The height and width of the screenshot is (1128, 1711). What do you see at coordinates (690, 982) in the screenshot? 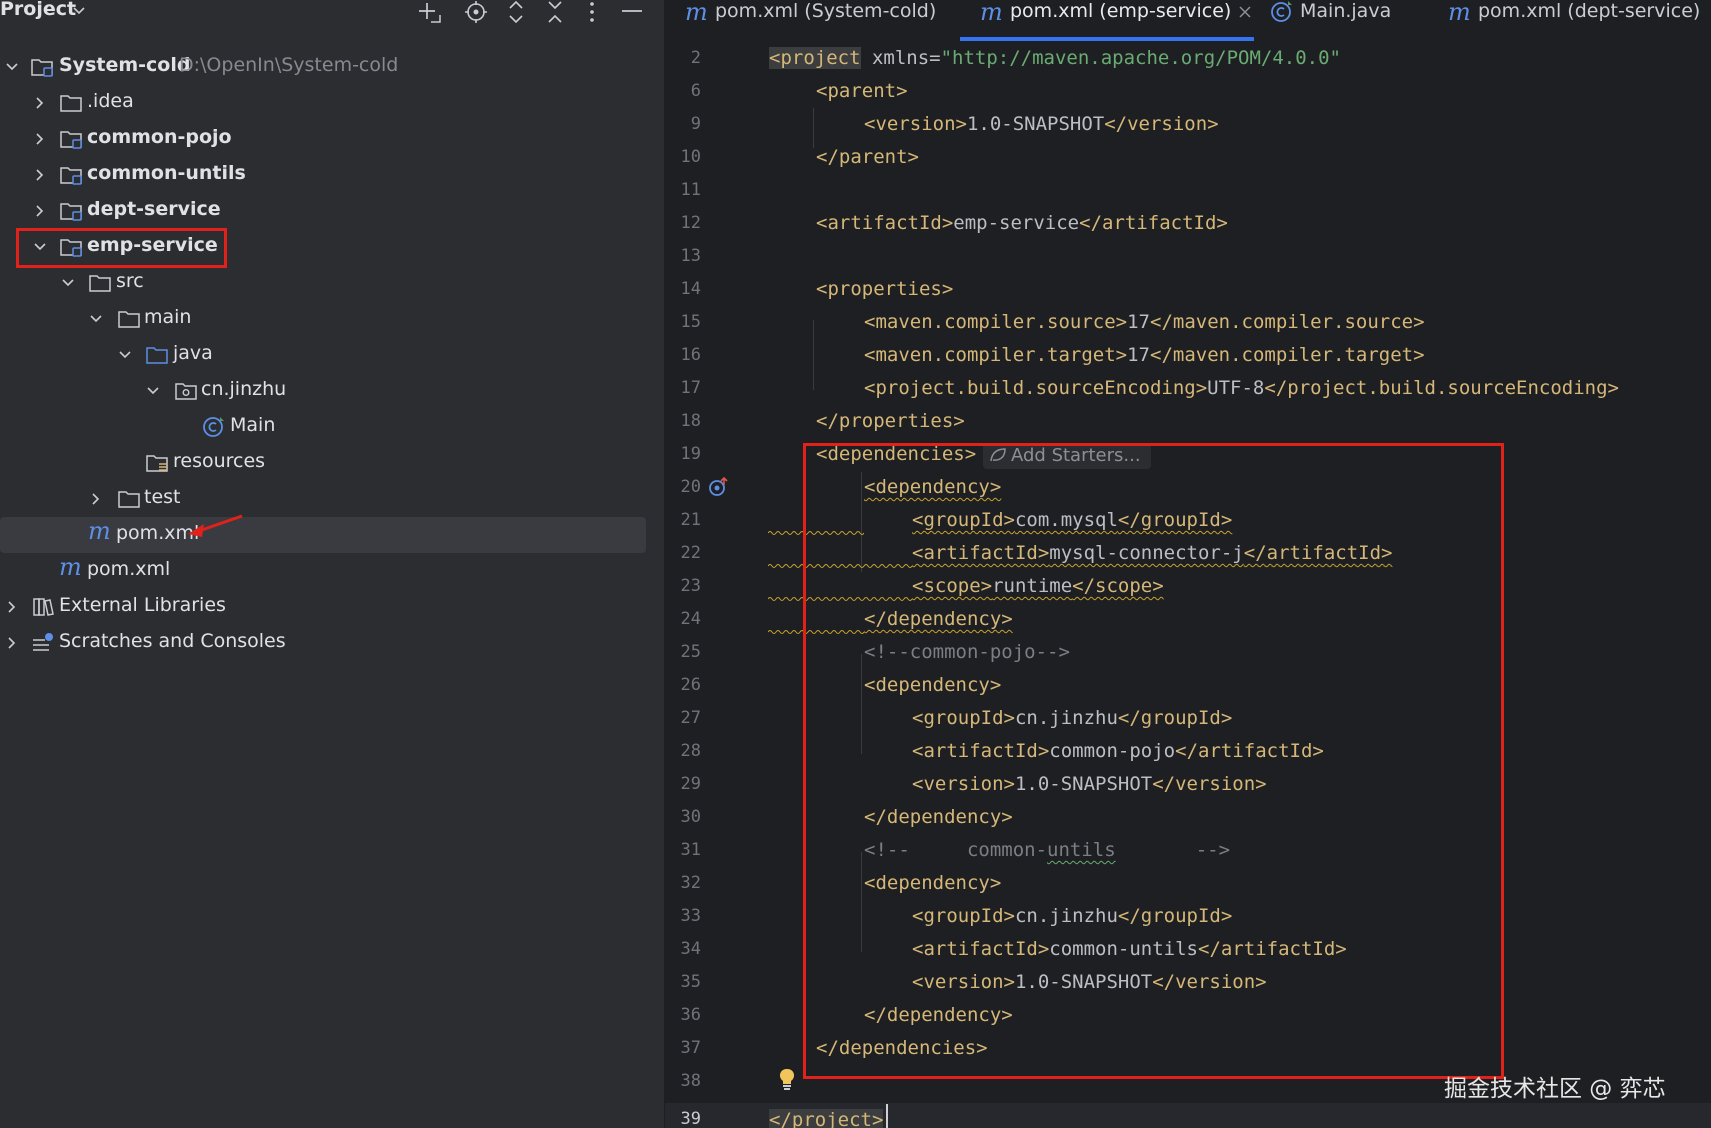
I see `line-number: 35` at bounding box center [690, 982].